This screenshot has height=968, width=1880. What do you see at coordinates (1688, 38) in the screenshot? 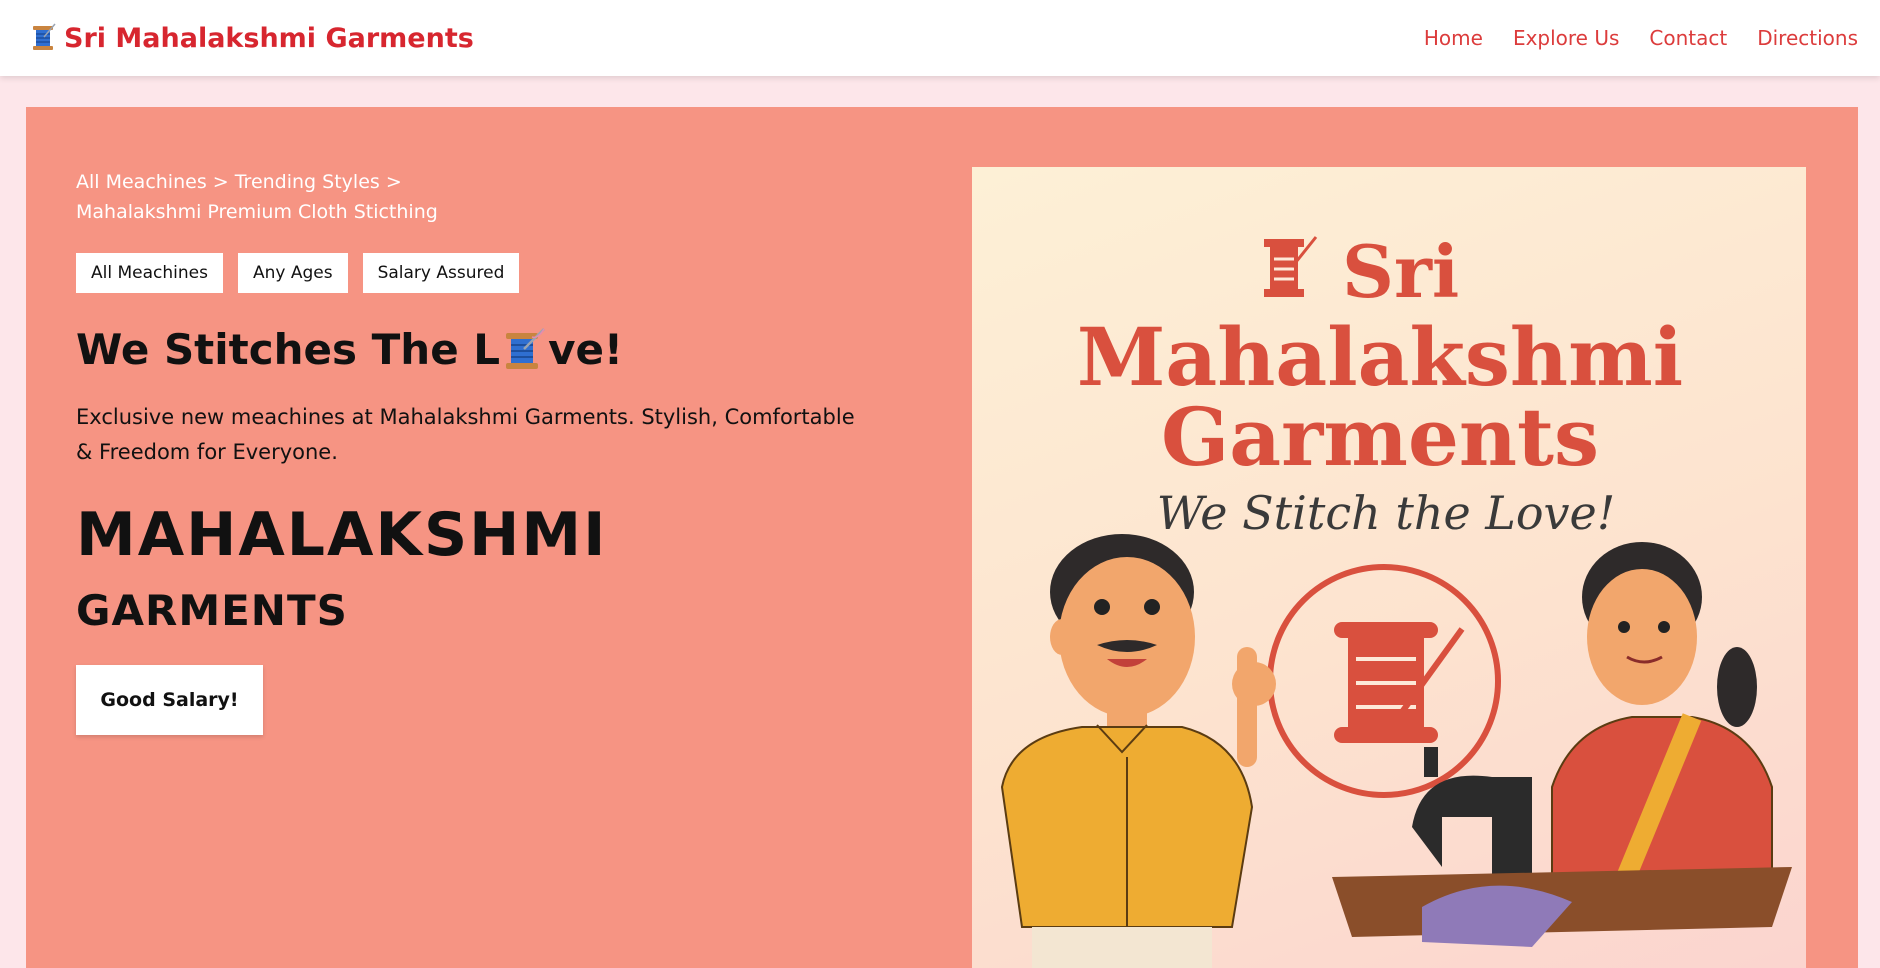
I see `nav-link-contact: Contact` at bounding box center [1688, 38].